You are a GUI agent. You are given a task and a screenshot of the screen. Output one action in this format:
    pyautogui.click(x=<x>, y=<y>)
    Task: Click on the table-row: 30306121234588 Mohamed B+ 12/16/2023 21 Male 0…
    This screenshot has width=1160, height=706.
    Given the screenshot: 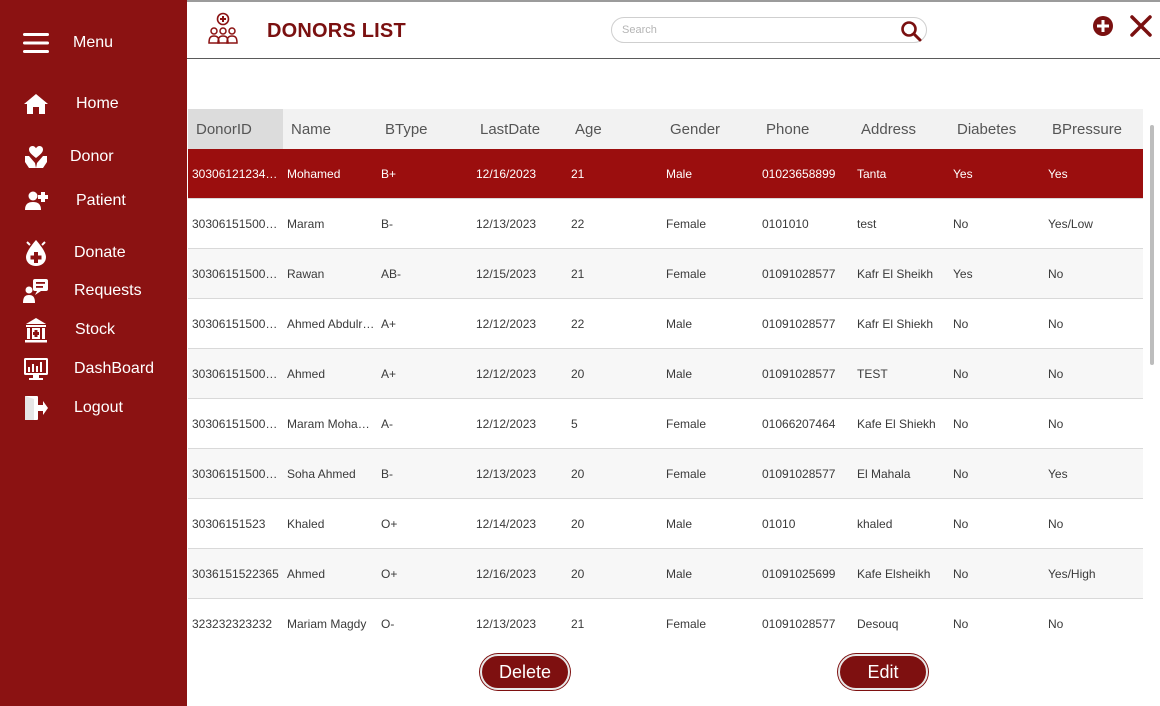 What is the action you would take?
    pyautogui.click(x=665, y=174)
    